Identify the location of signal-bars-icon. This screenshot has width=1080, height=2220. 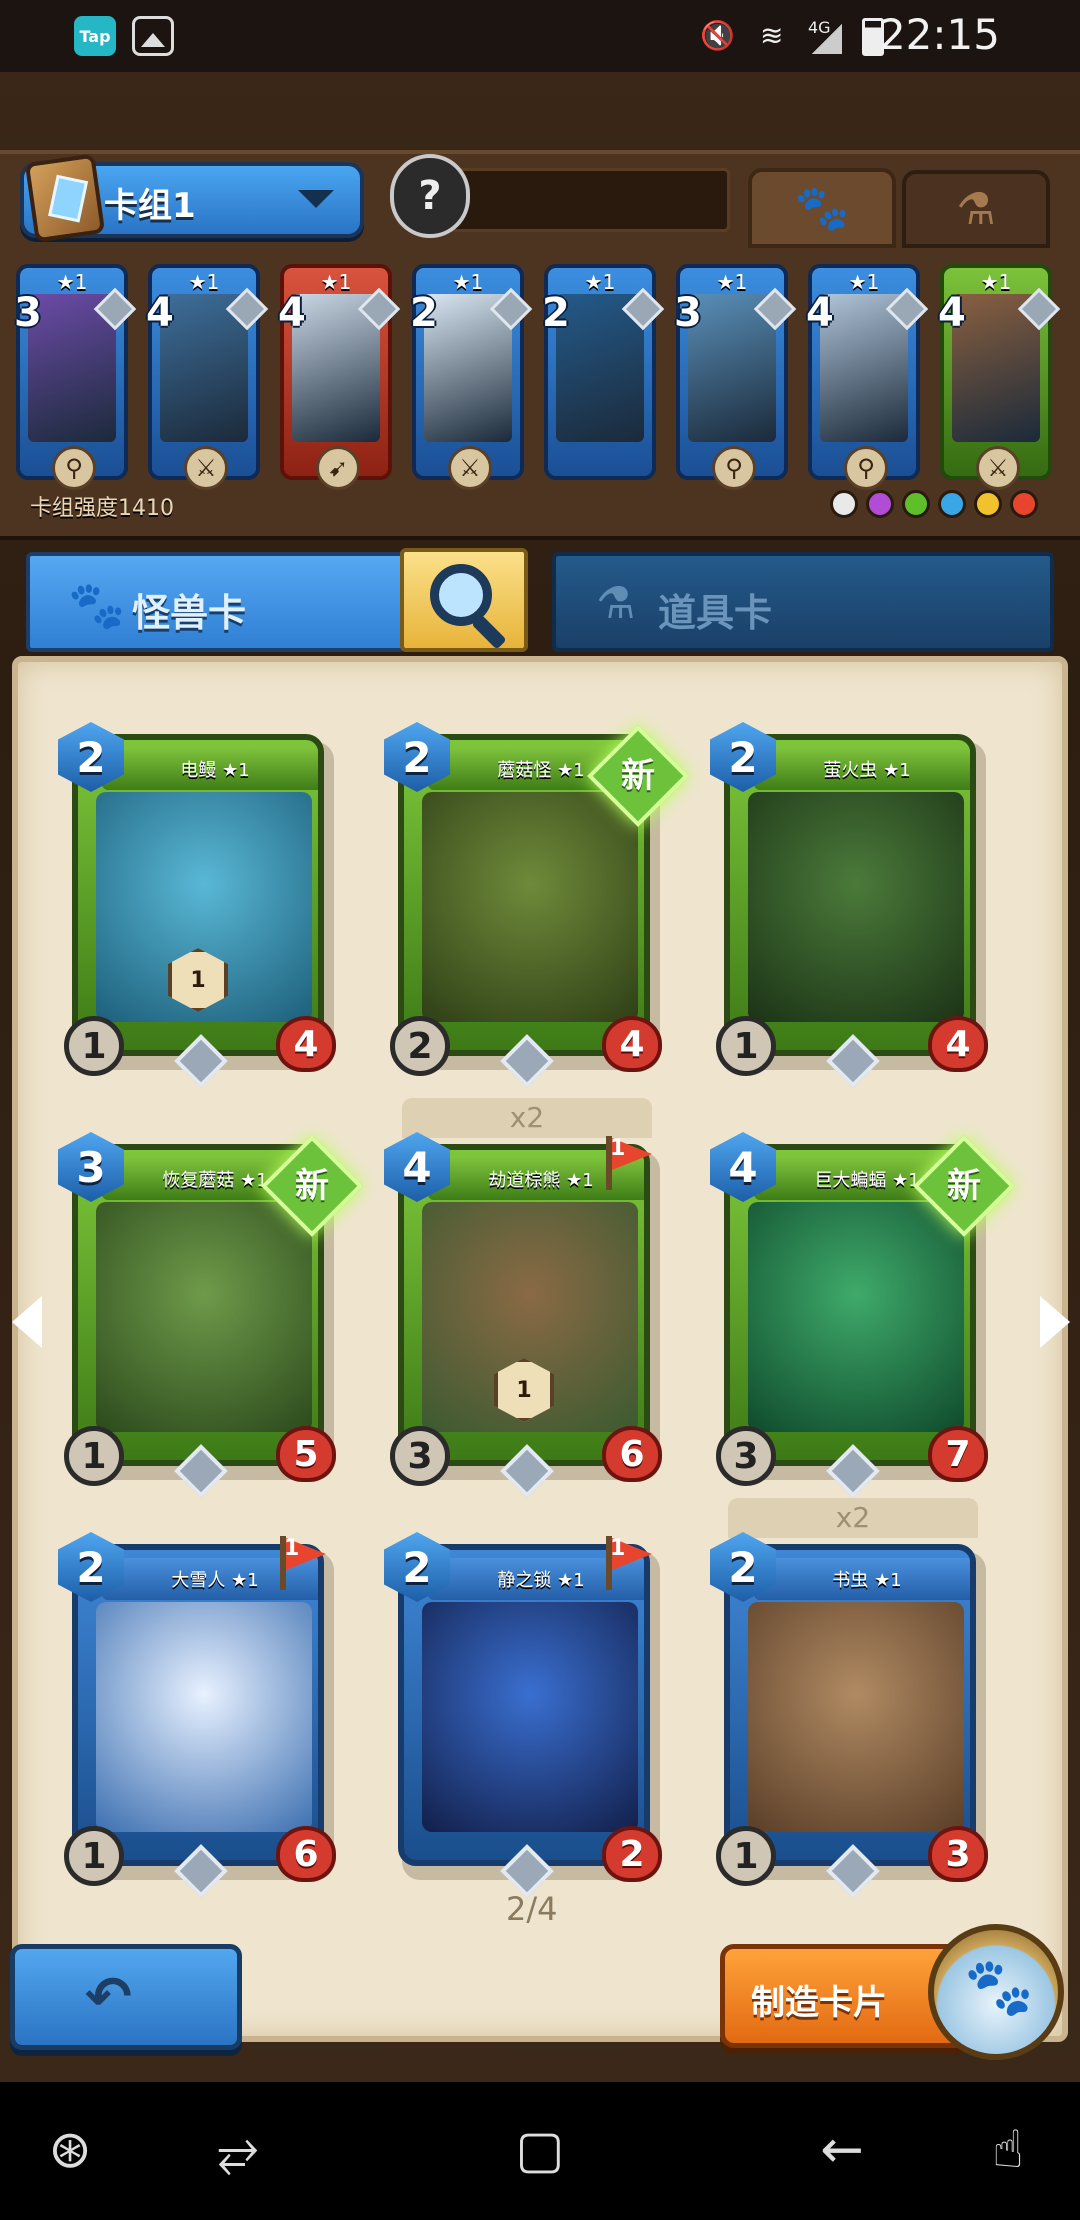
(827, 39).